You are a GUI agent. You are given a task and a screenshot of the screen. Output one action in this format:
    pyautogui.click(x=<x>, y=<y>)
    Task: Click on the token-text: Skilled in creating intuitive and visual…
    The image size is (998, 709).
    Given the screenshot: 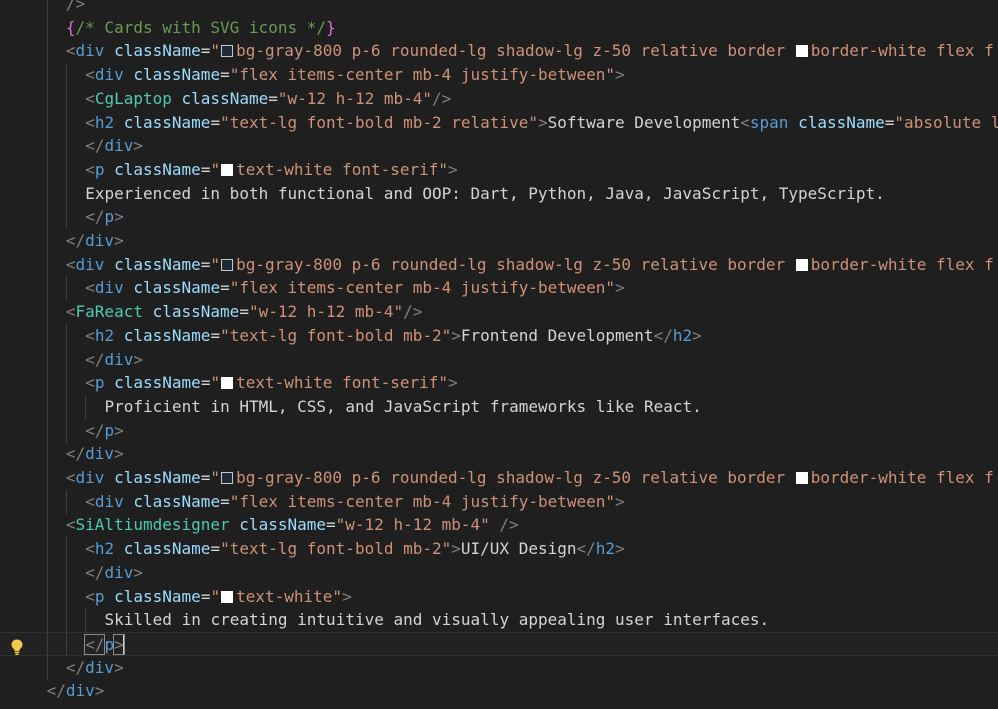 What is the action you would take?
    pyautogui.click(x=437, y=620)
    